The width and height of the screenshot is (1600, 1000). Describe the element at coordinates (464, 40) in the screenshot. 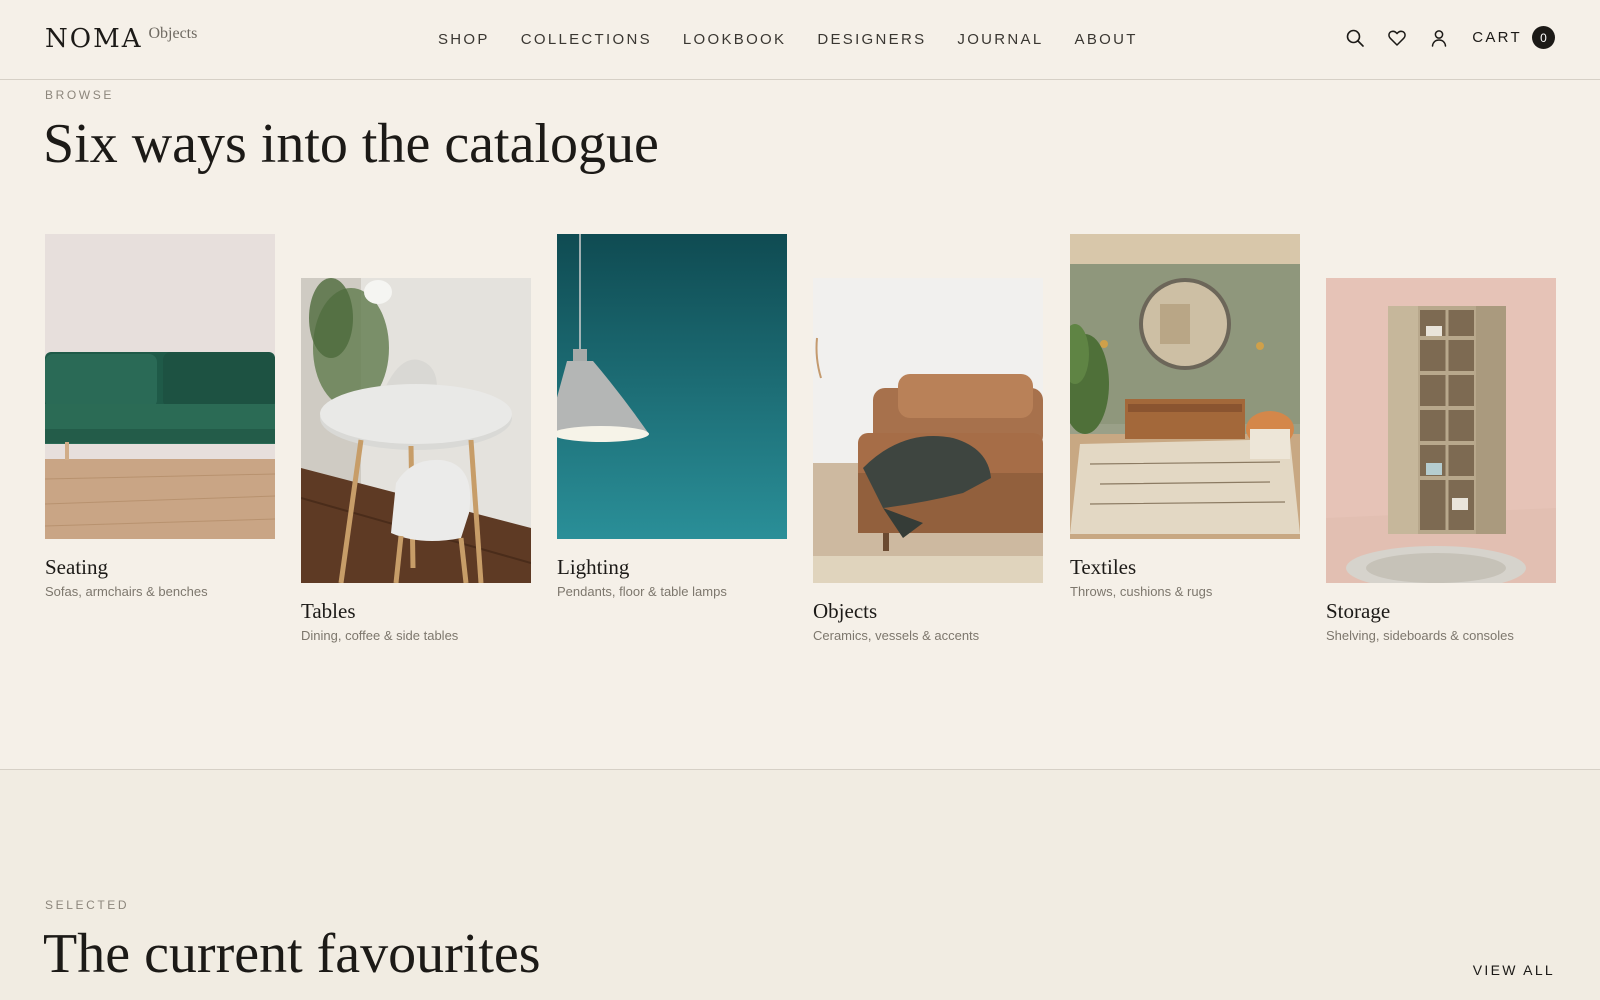

I see `nav-shop: SHOP` at that location.